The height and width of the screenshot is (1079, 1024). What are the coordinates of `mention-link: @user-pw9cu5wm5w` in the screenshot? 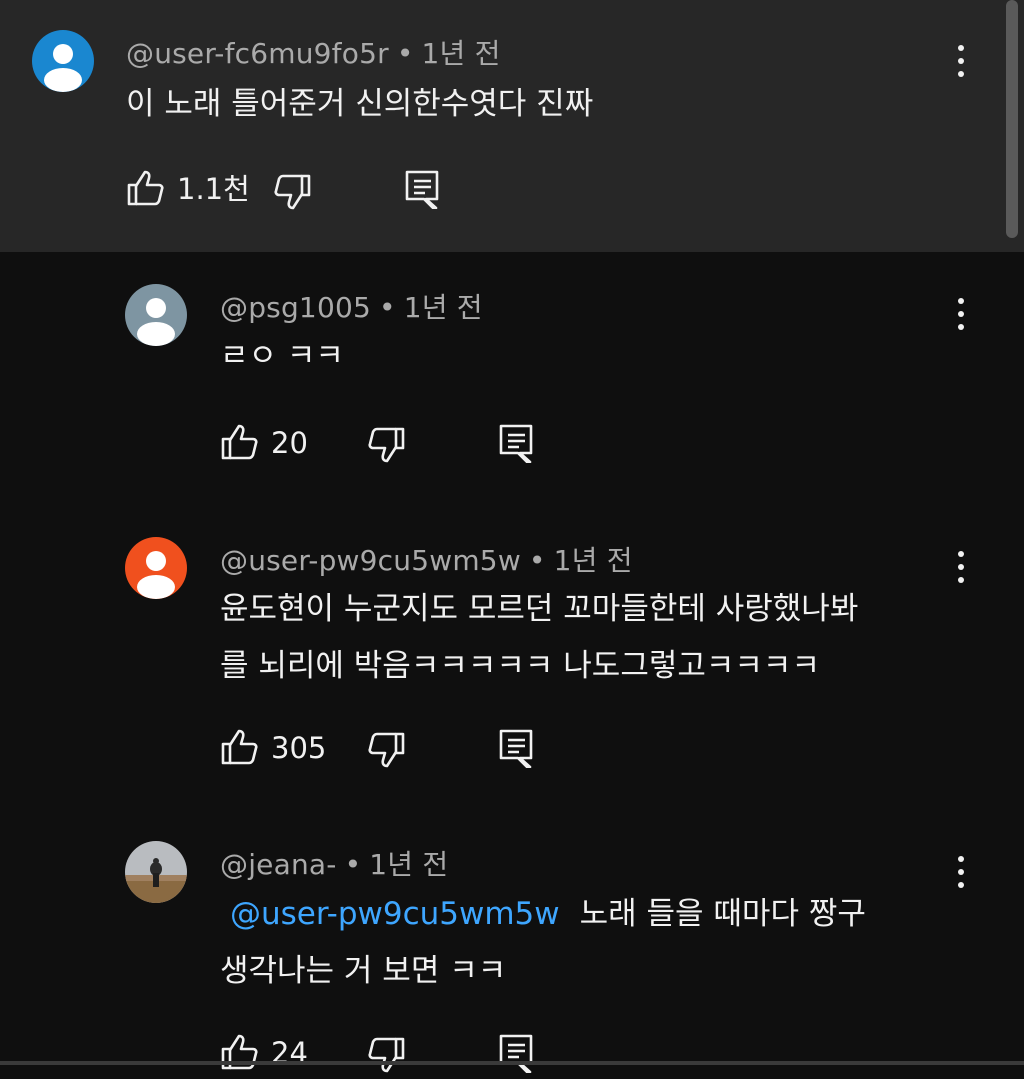 It's located at (395, 914).